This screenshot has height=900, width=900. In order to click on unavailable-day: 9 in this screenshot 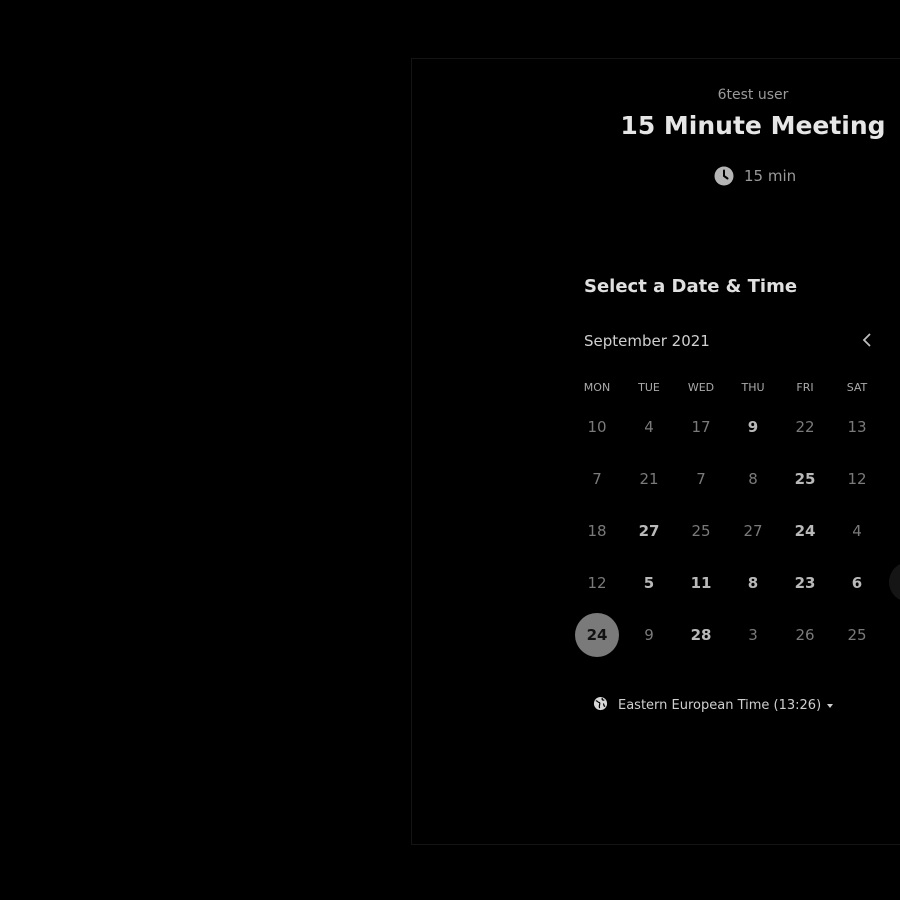, I will do `click(649, 635)`.